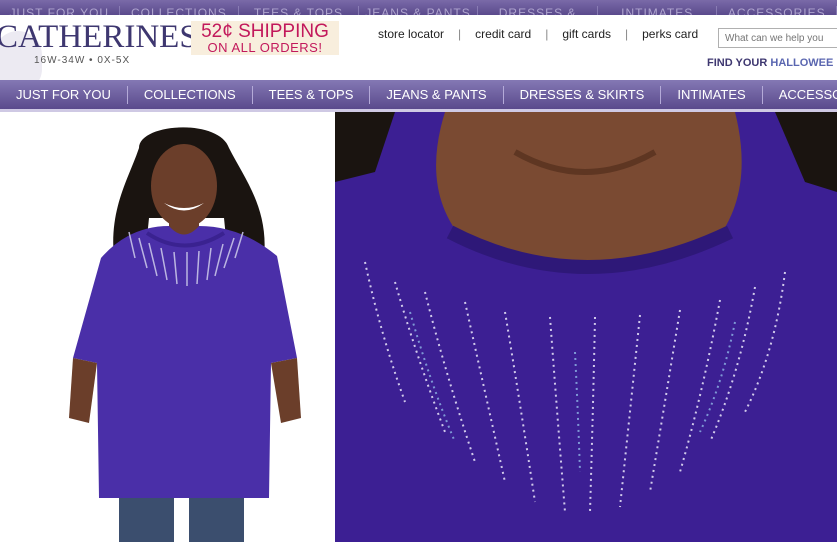 This screenshot has width=837, height=542. What do you see at coordinates (670, 34) in the screenshot?
I see `perks-card-link: perks card` at bounding box center [670, 34].